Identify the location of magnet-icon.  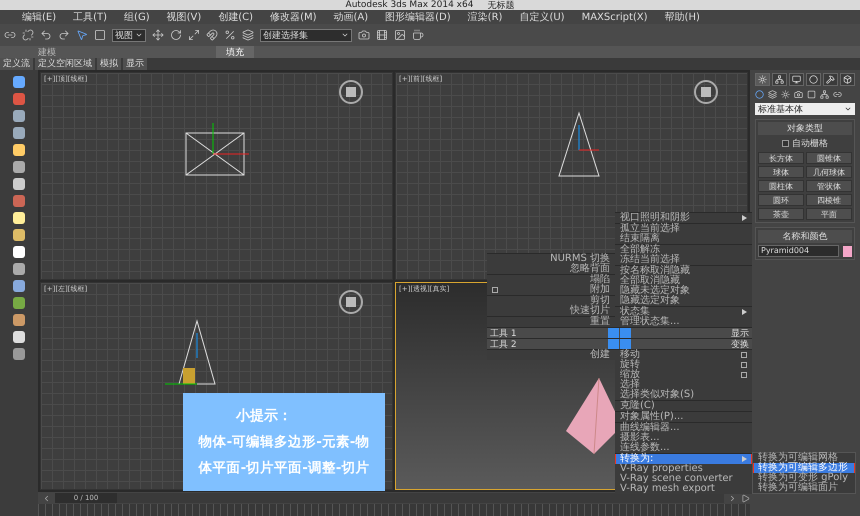
(212, 35).